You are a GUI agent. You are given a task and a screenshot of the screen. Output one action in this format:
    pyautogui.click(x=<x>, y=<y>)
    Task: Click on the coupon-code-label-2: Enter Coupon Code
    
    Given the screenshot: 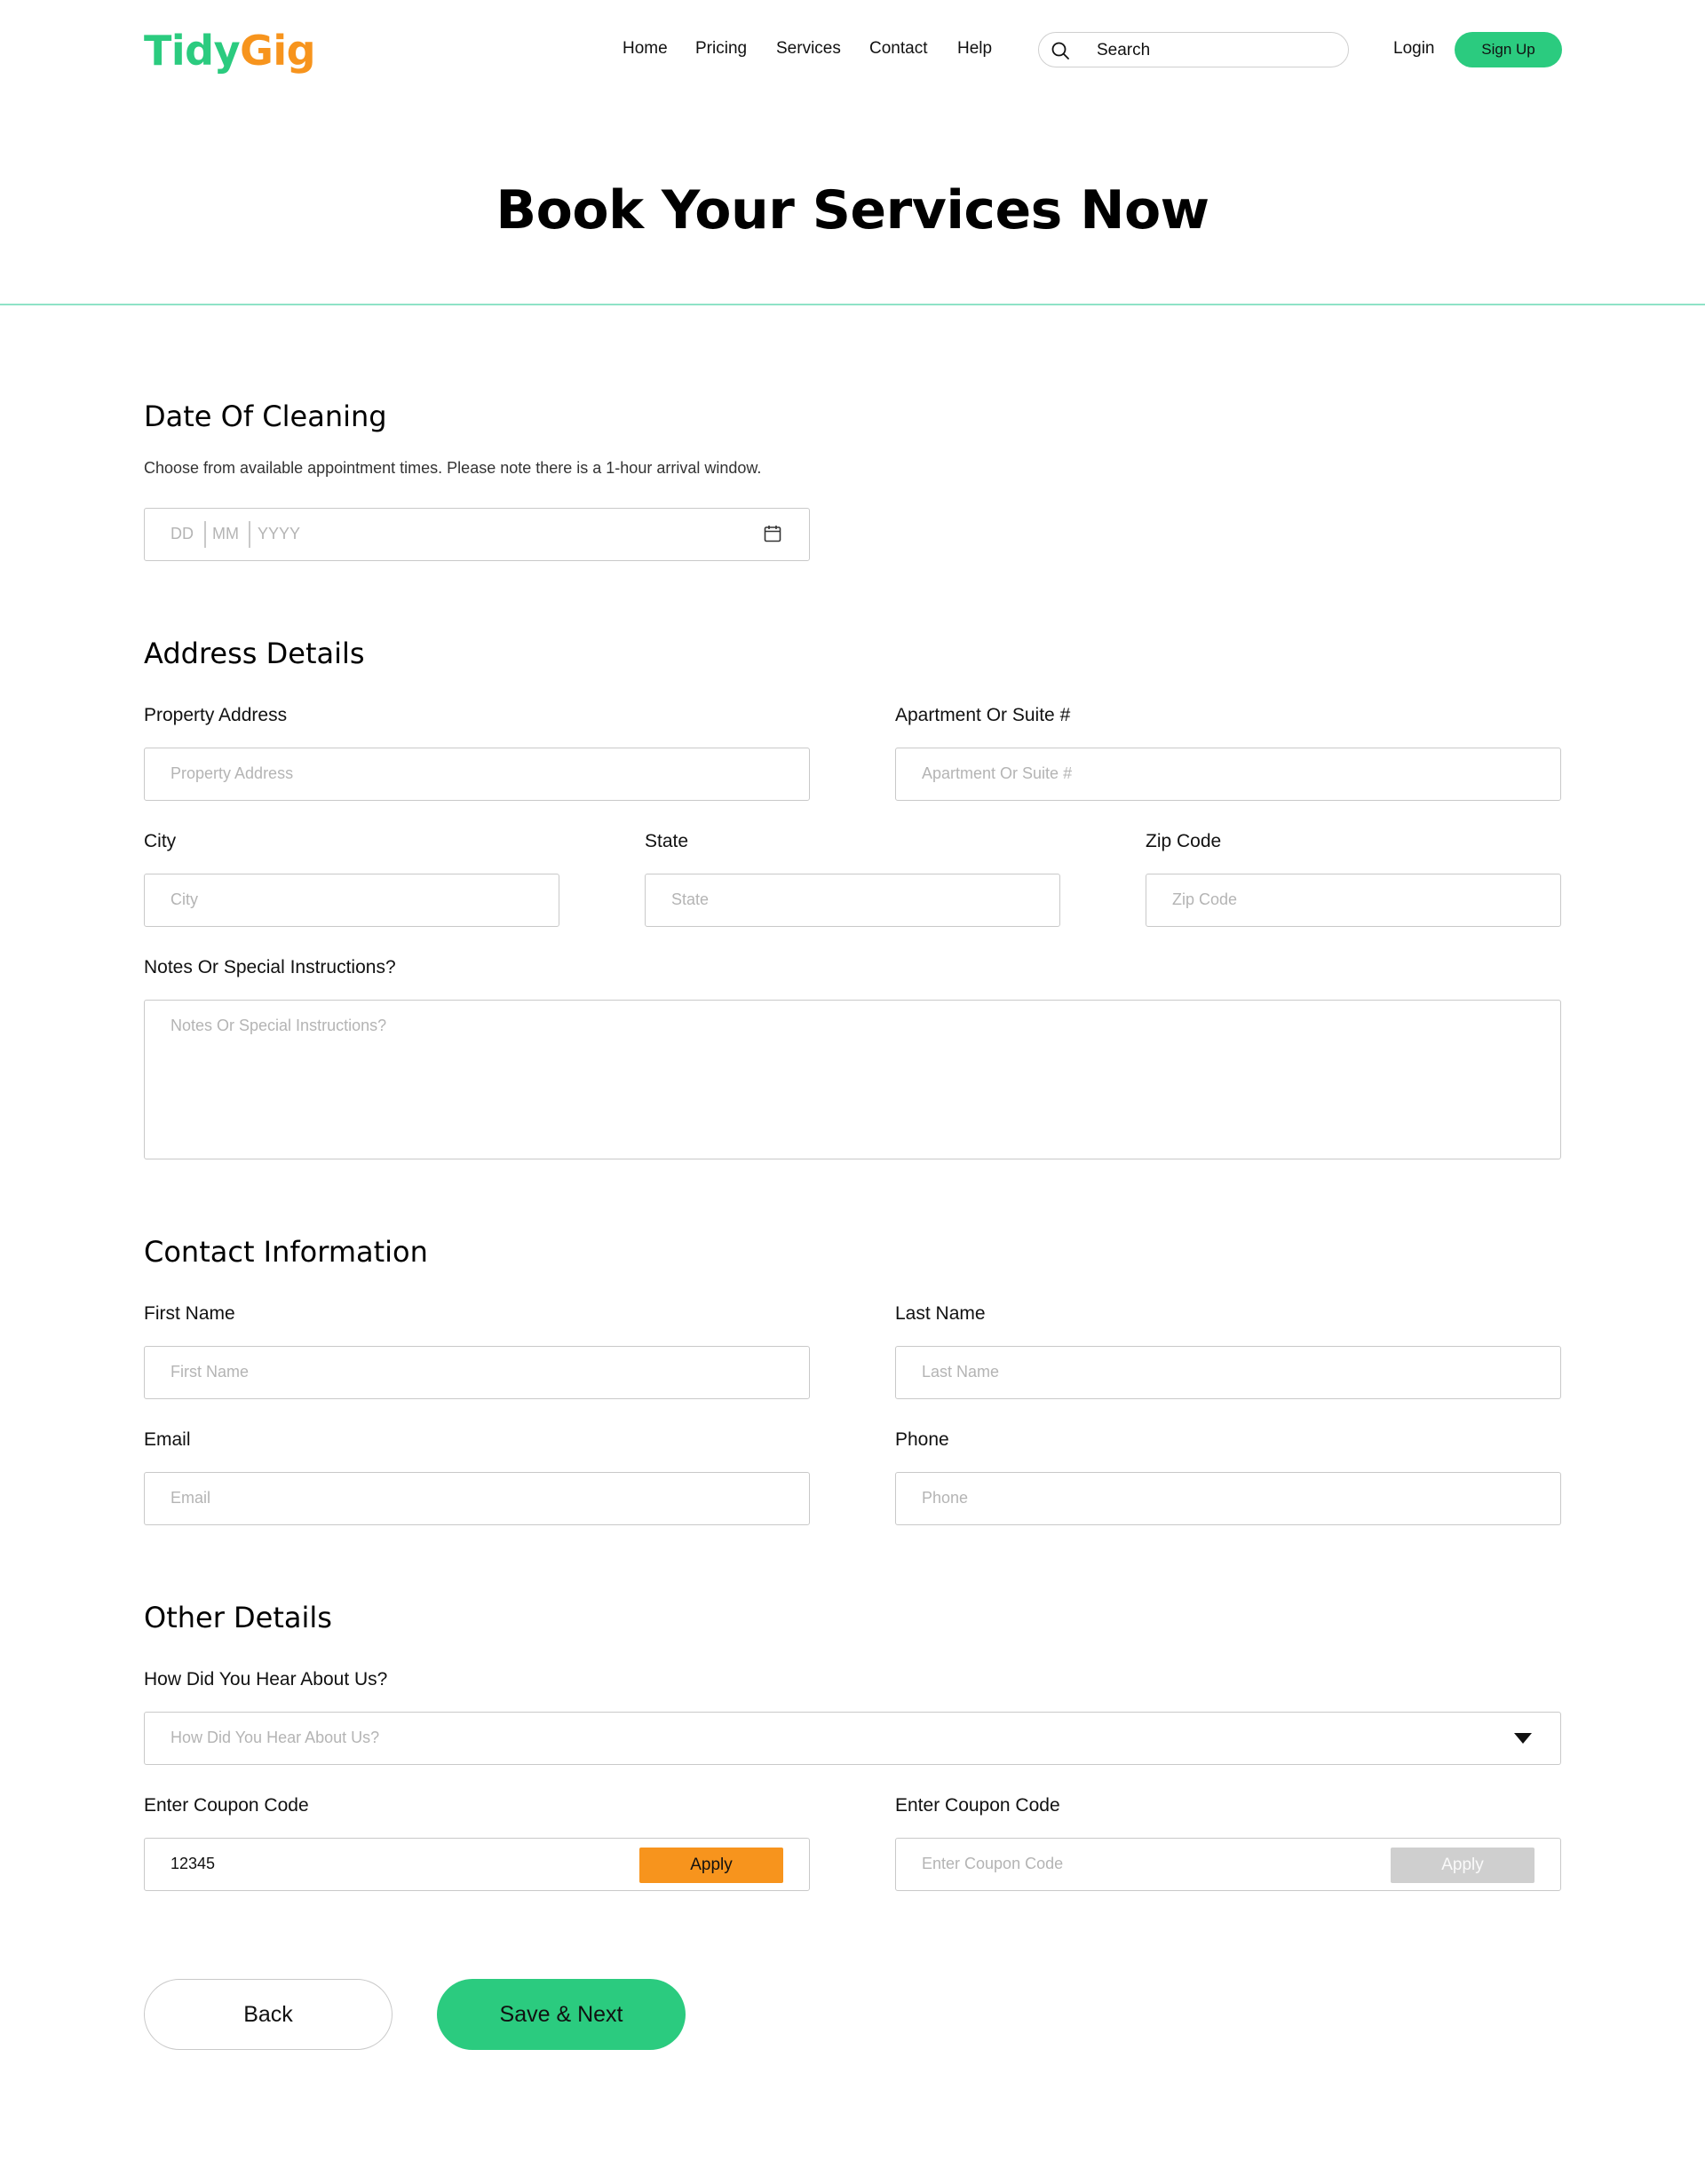 What is the action you would take?
    pyautogui.click(x=978, y=1805)
    